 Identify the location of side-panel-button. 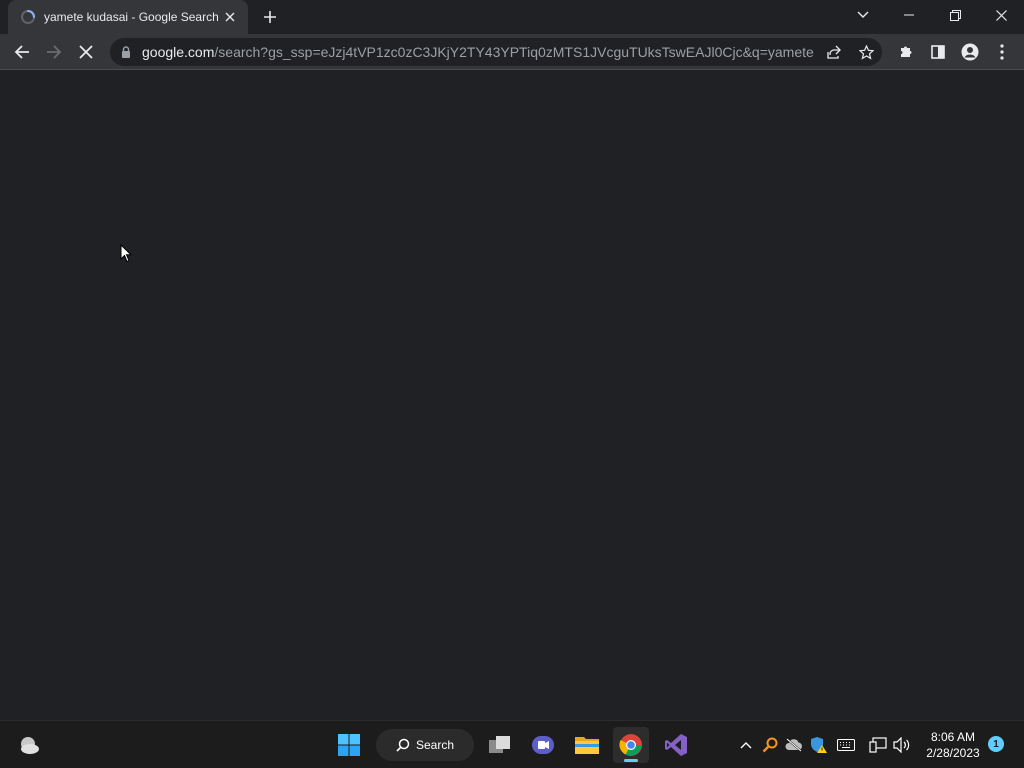
(938, 52).